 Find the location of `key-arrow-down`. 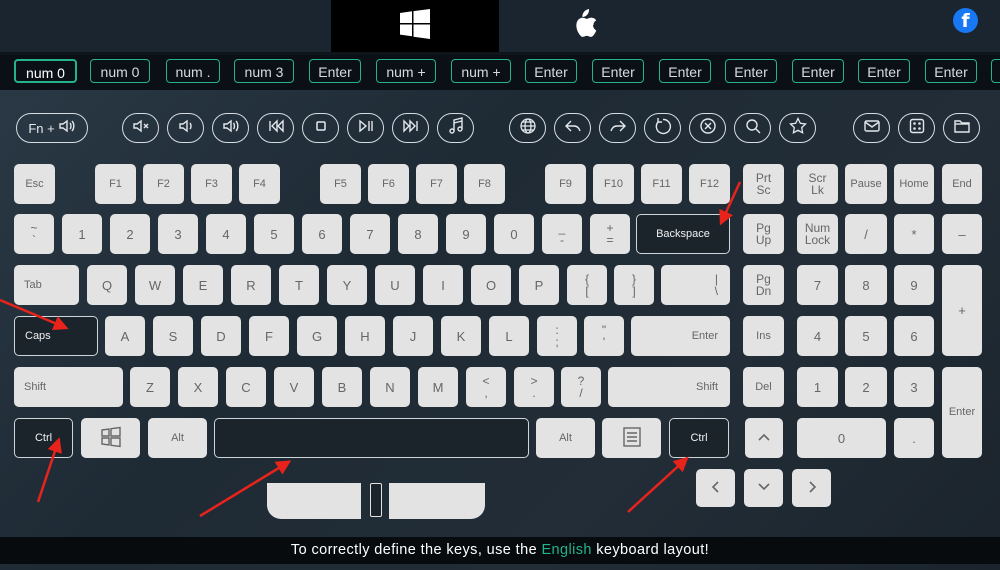

key-arrow-down is located at coordinates (763, 488).